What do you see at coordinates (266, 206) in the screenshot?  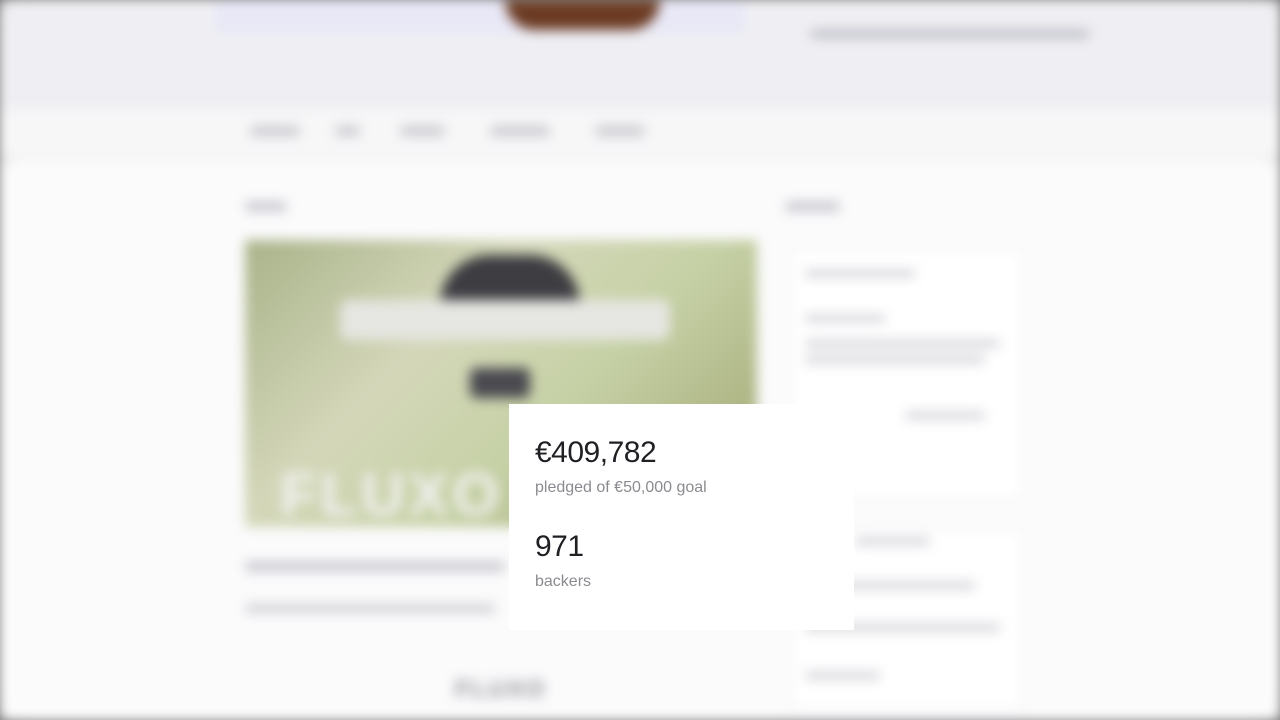 I see `section-heading` at bounding box center [266, 206].